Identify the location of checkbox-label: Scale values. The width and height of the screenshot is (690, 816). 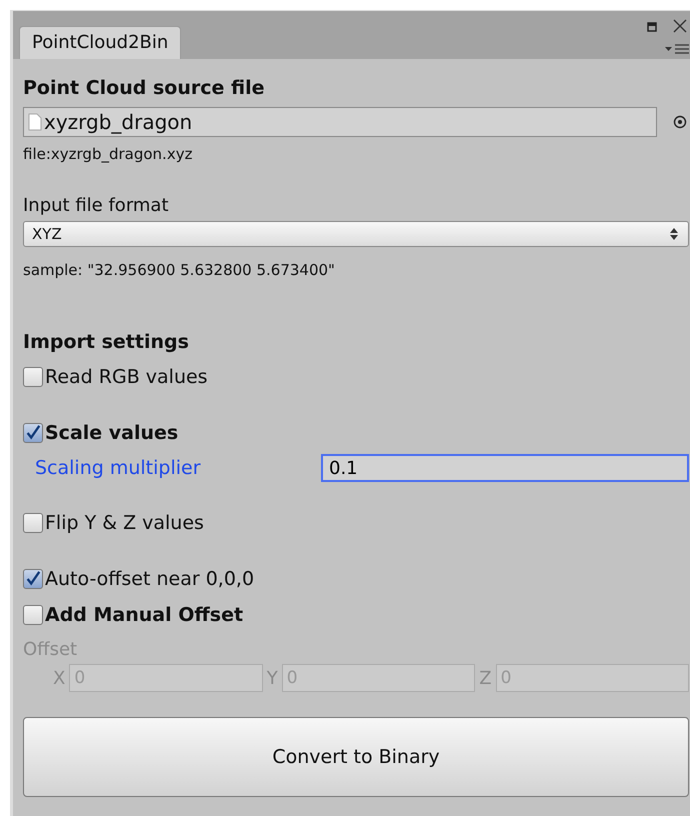
(111, 433).